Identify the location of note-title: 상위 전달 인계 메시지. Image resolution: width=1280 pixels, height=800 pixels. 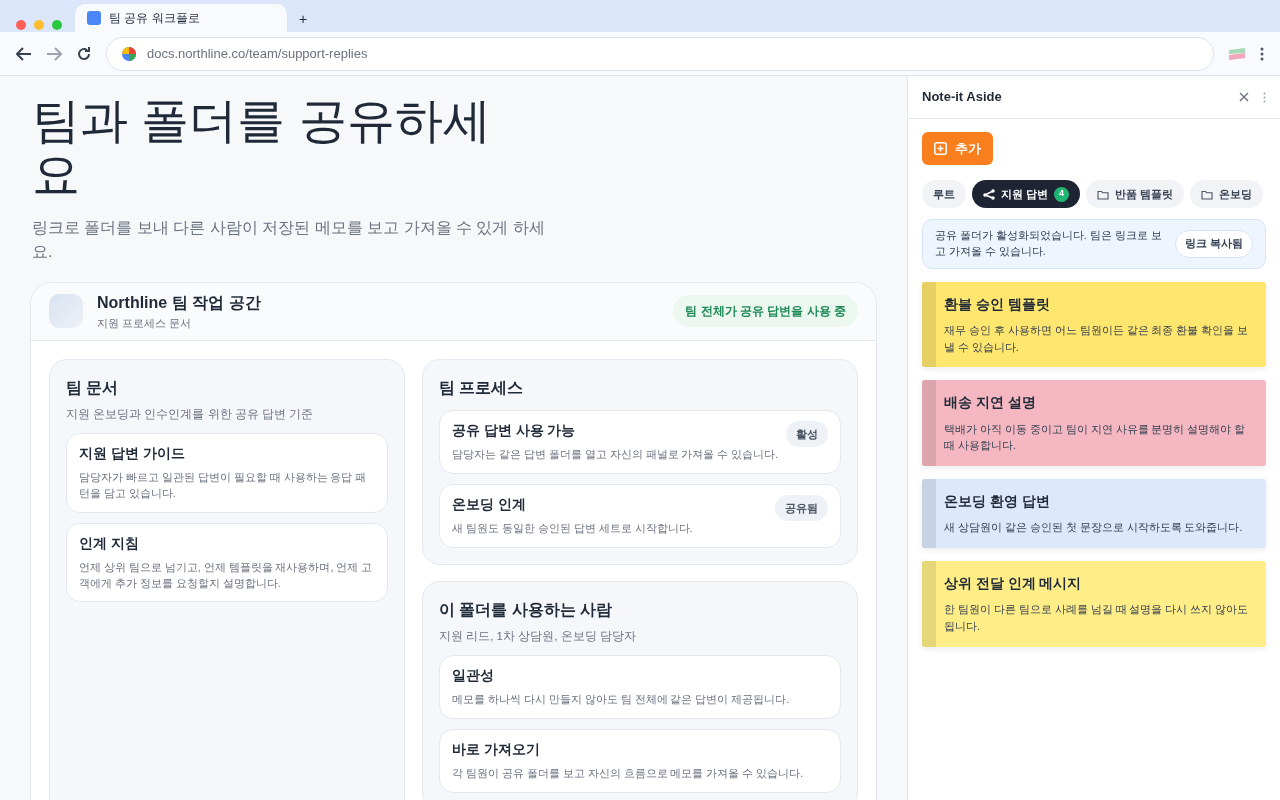
(1013, 584).